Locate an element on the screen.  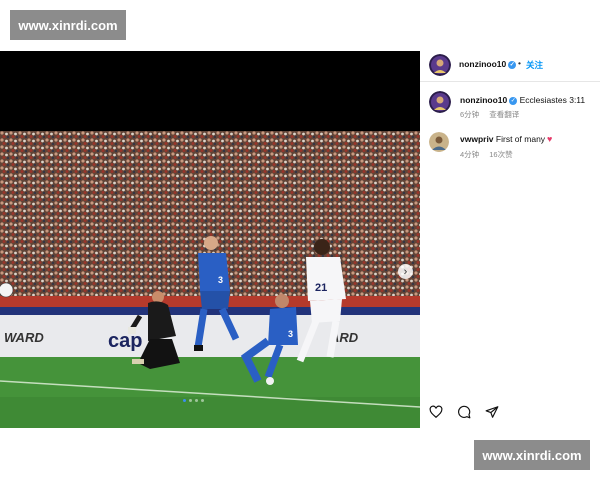
shirt-number-right: 3 is located at coordinates (290, 334).